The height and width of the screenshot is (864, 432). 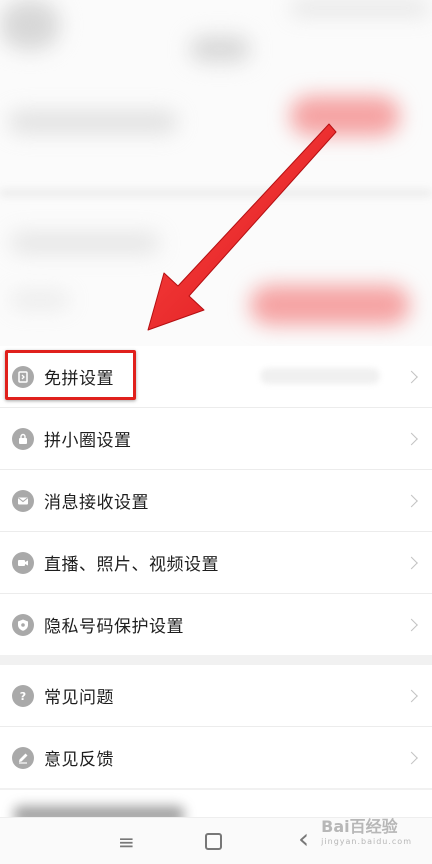 I want to click on watermark-subtext: jingyan.baidu.com, so click(x=366, y=841).